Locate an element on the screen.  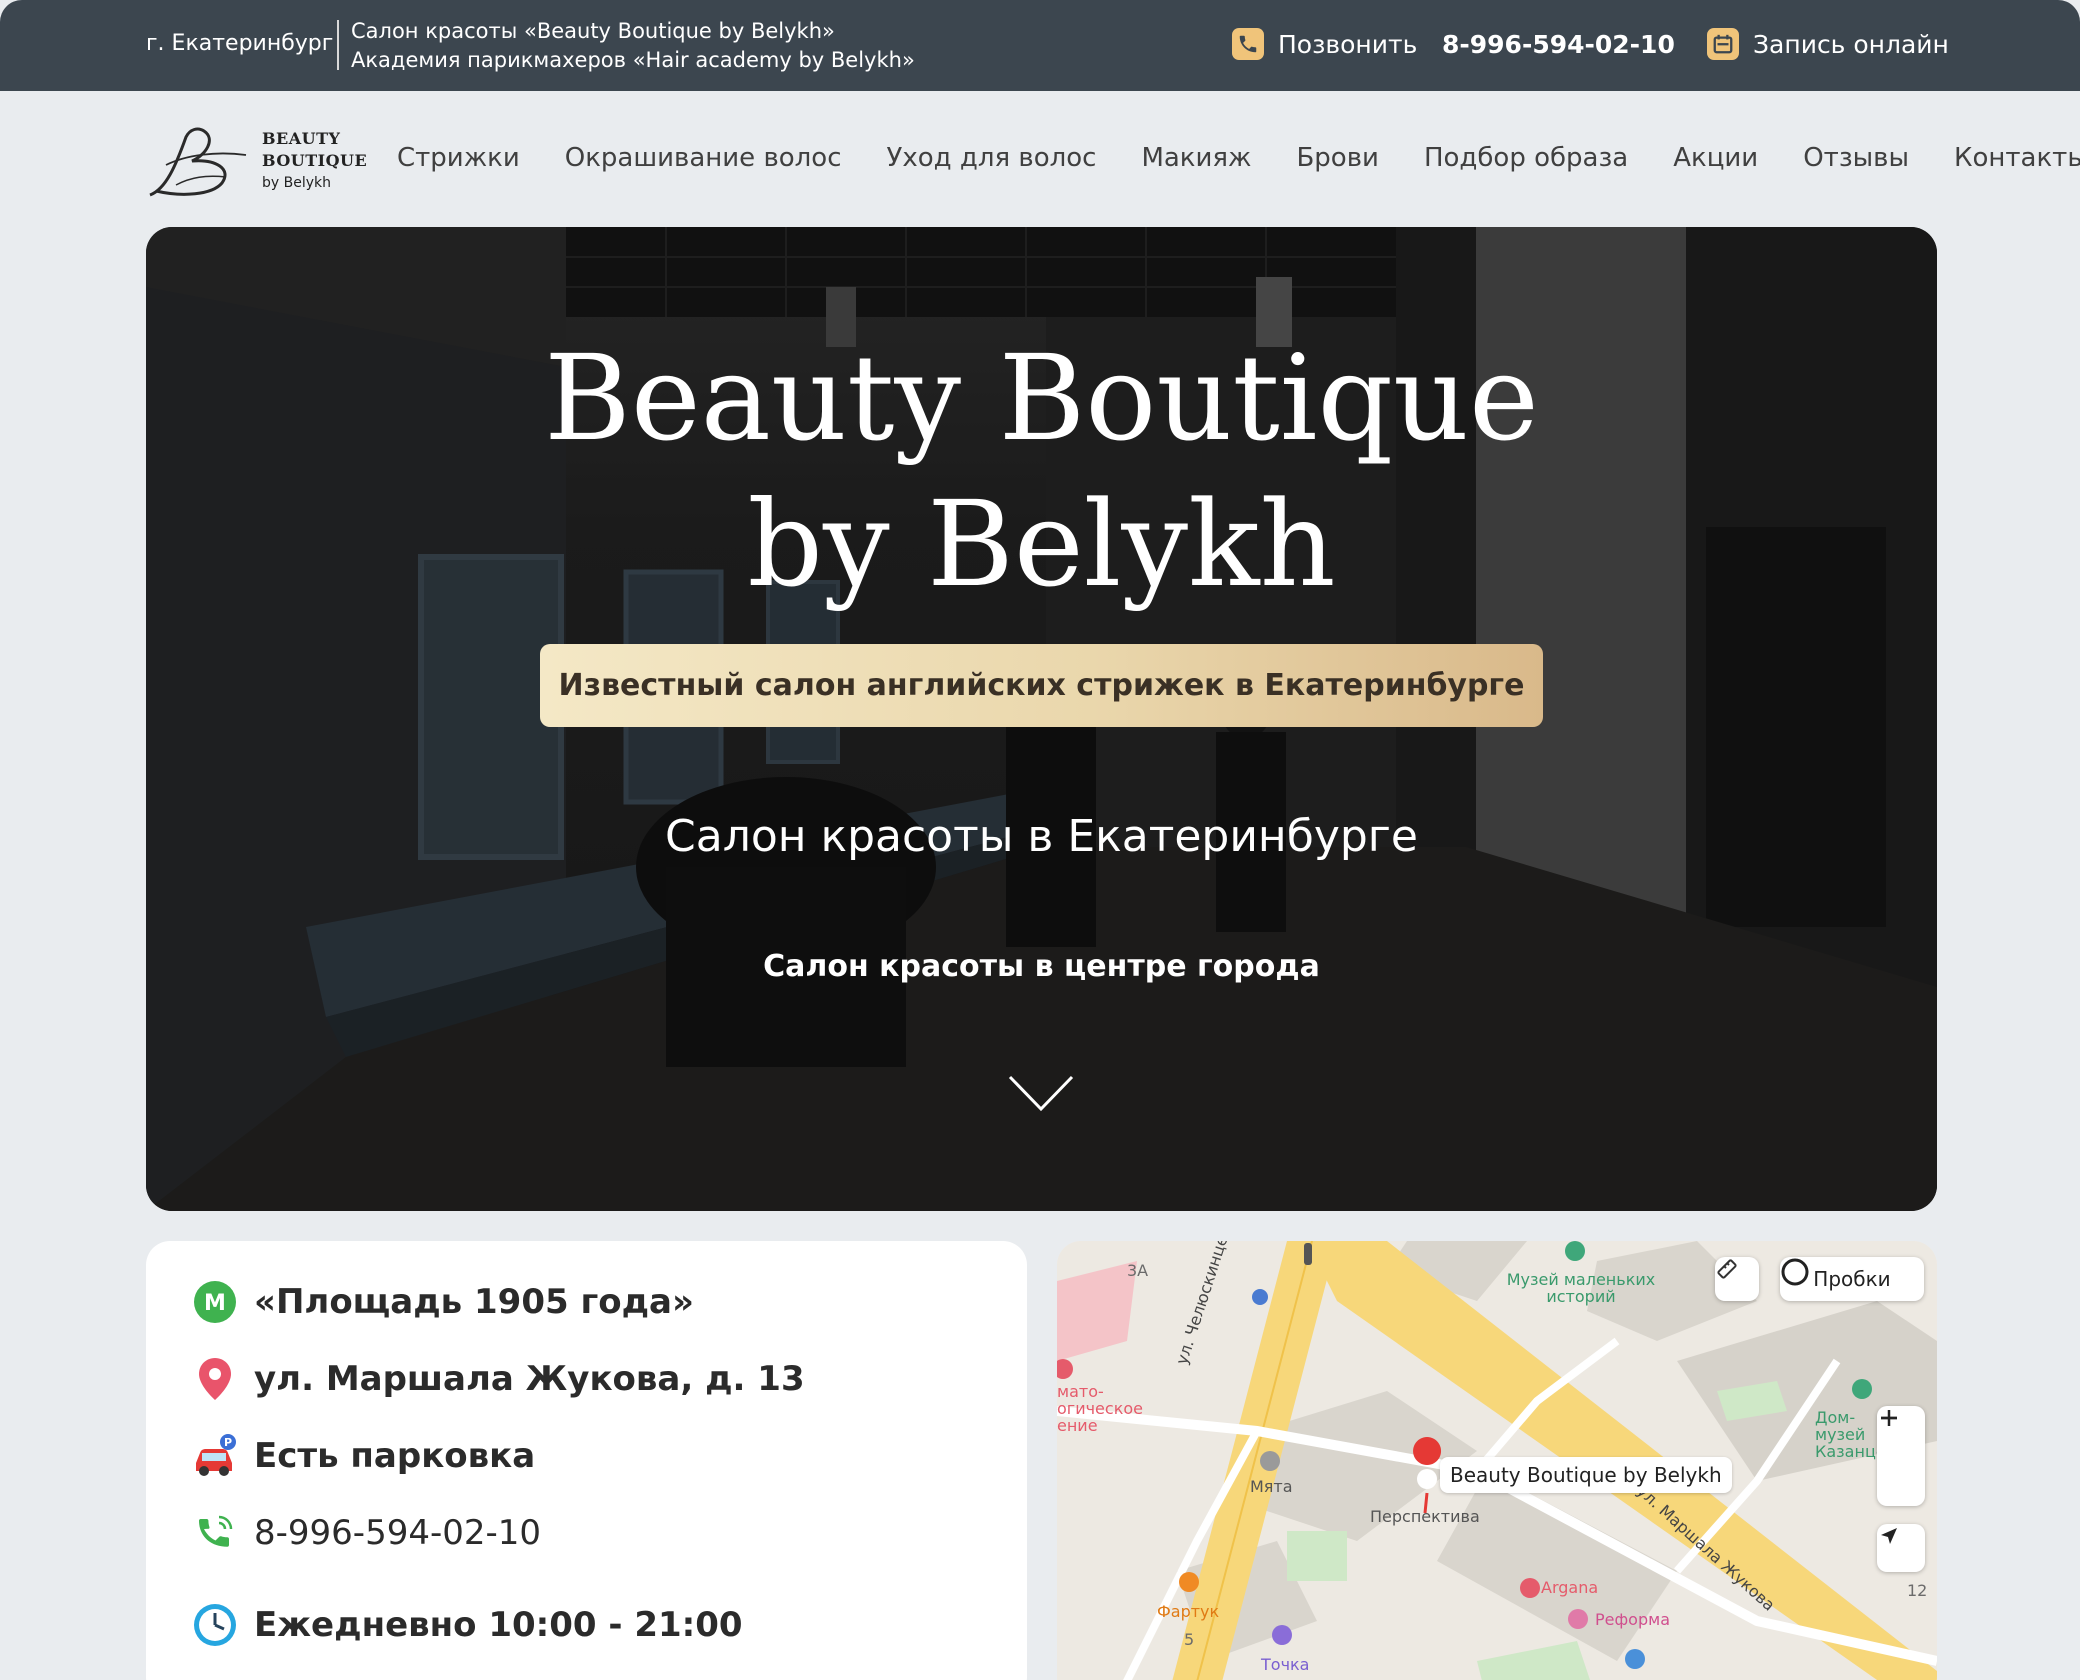
location-pin-icon is located at coordinates (215, 1379).